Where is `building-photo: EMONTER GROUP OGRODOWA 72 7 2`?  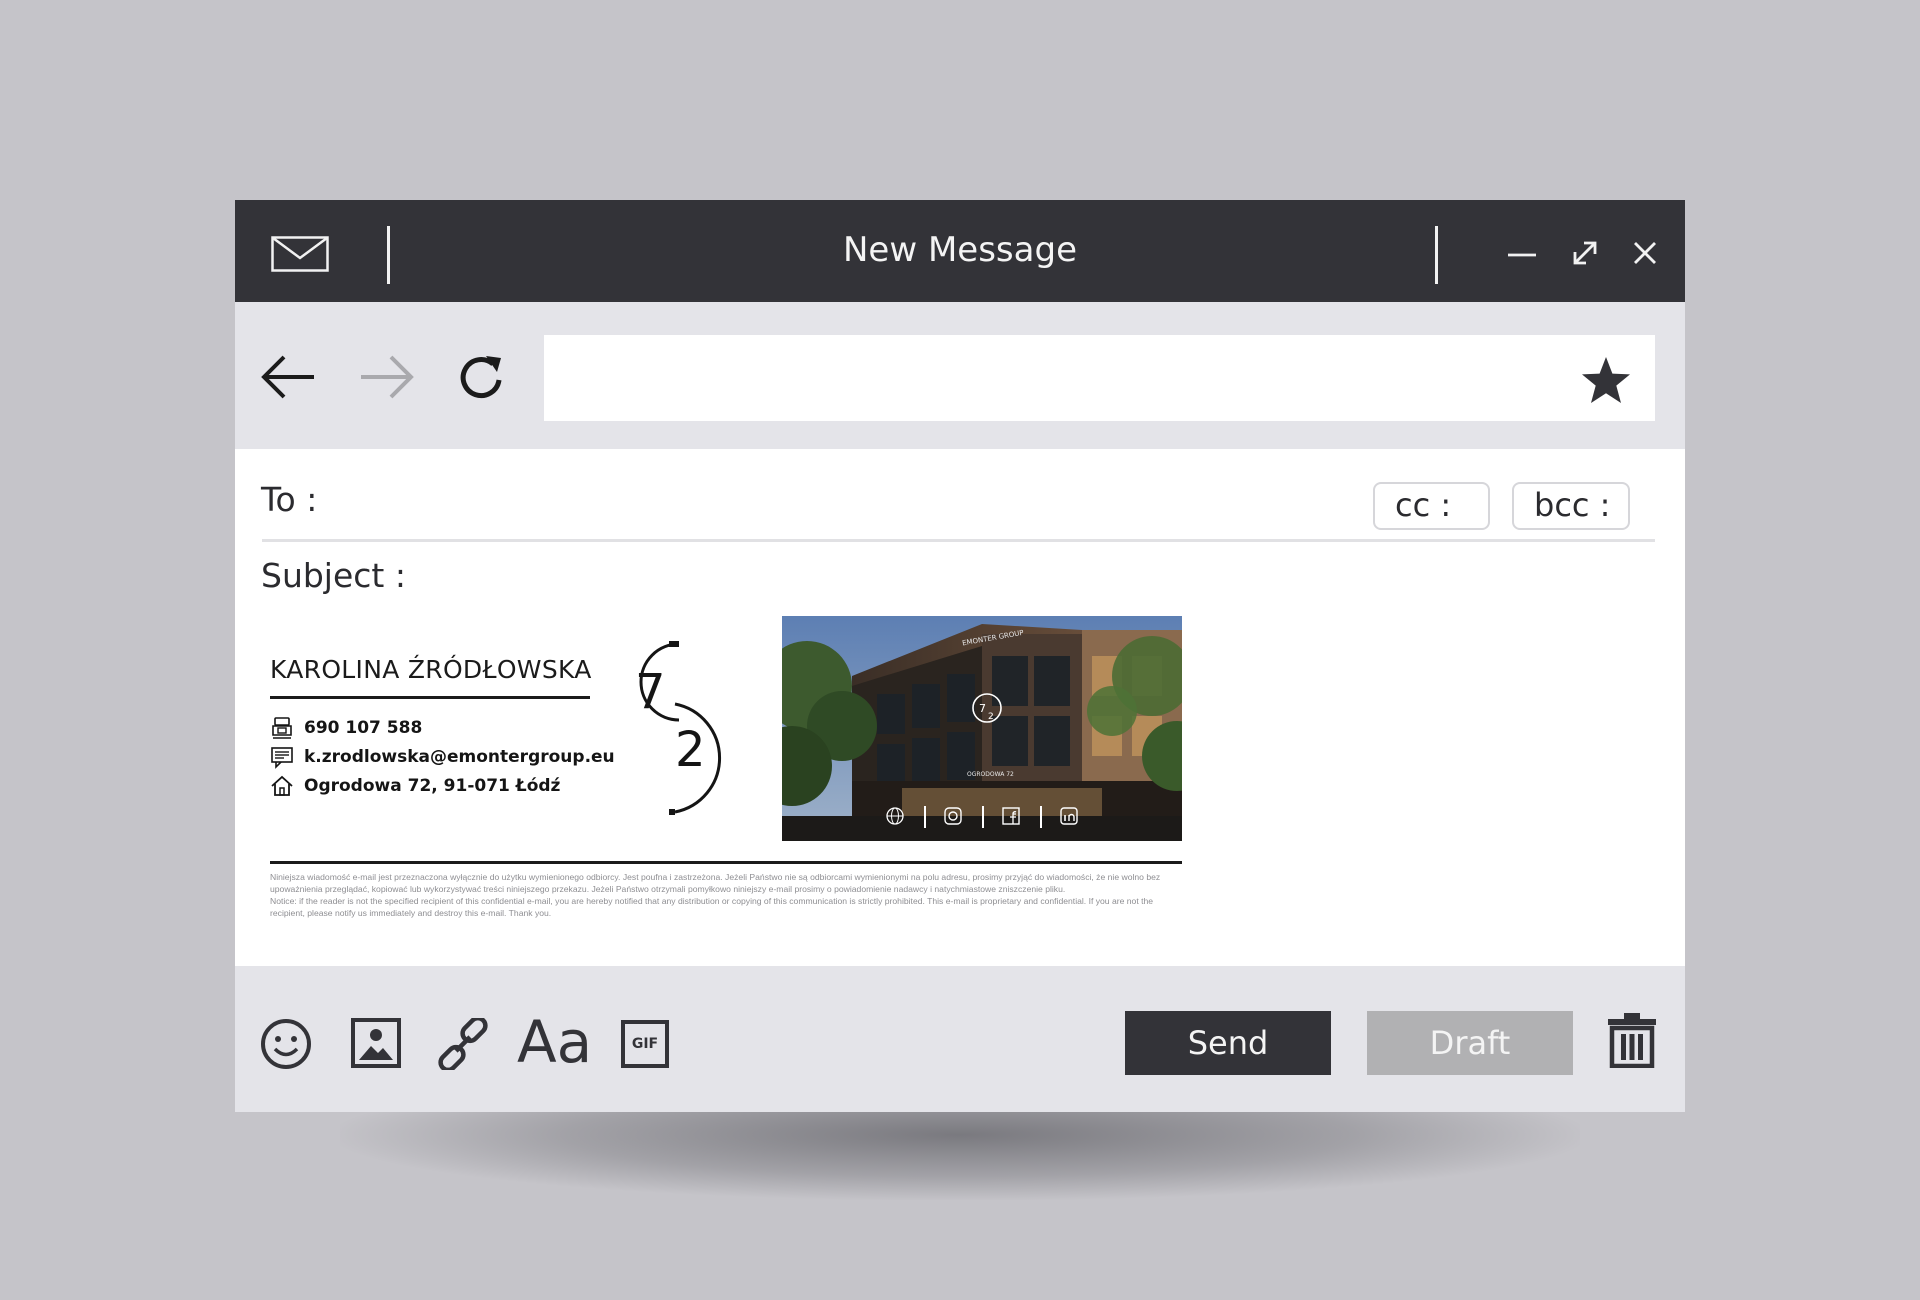
building-photo: EMONTER GROUP OGRODOWA 72 7 2 is located at coordinates (982, 728).